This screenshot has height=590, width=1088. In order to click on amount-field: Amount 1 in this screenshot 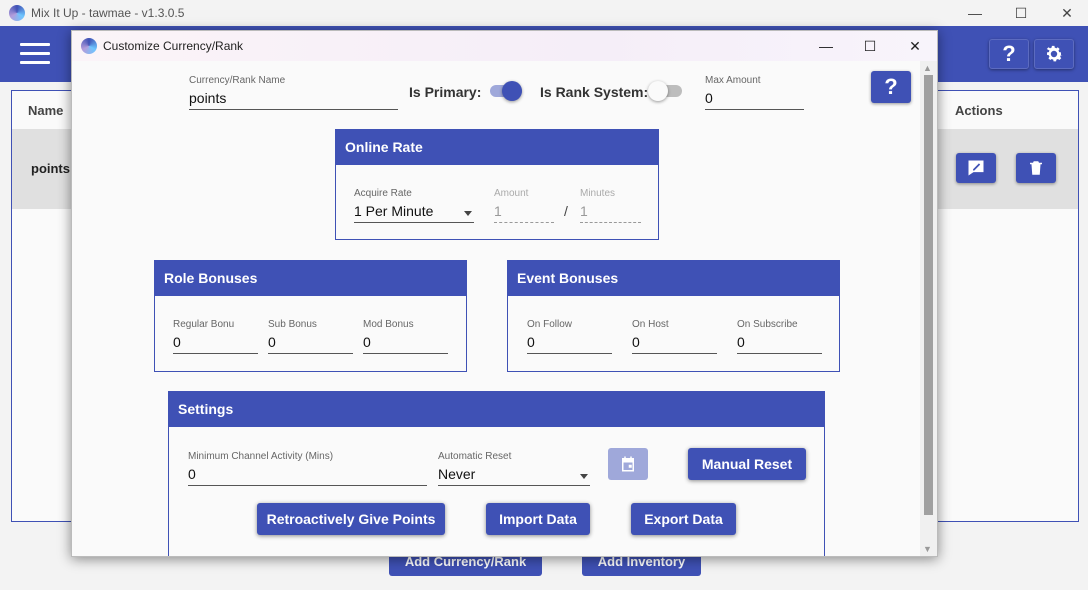, I will do `click(524, 205)`.